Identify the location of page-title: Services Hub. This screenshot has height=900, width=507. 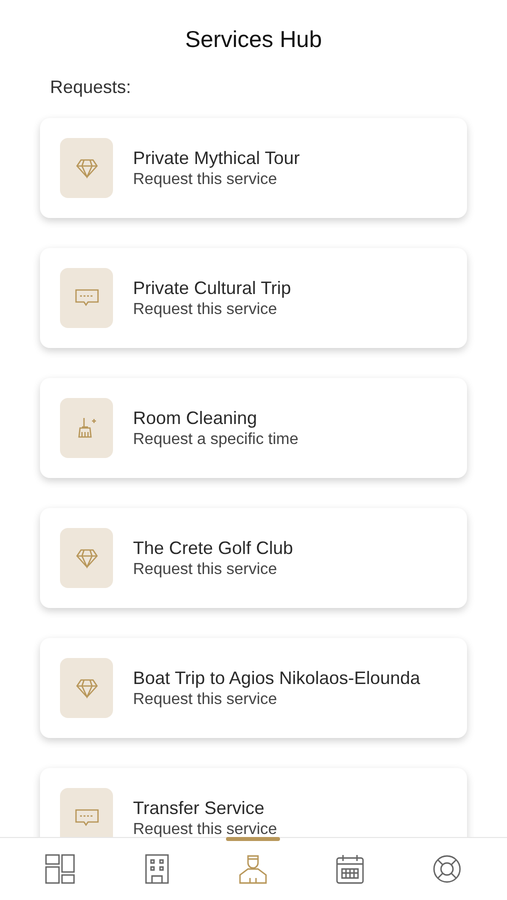
(253, 39).